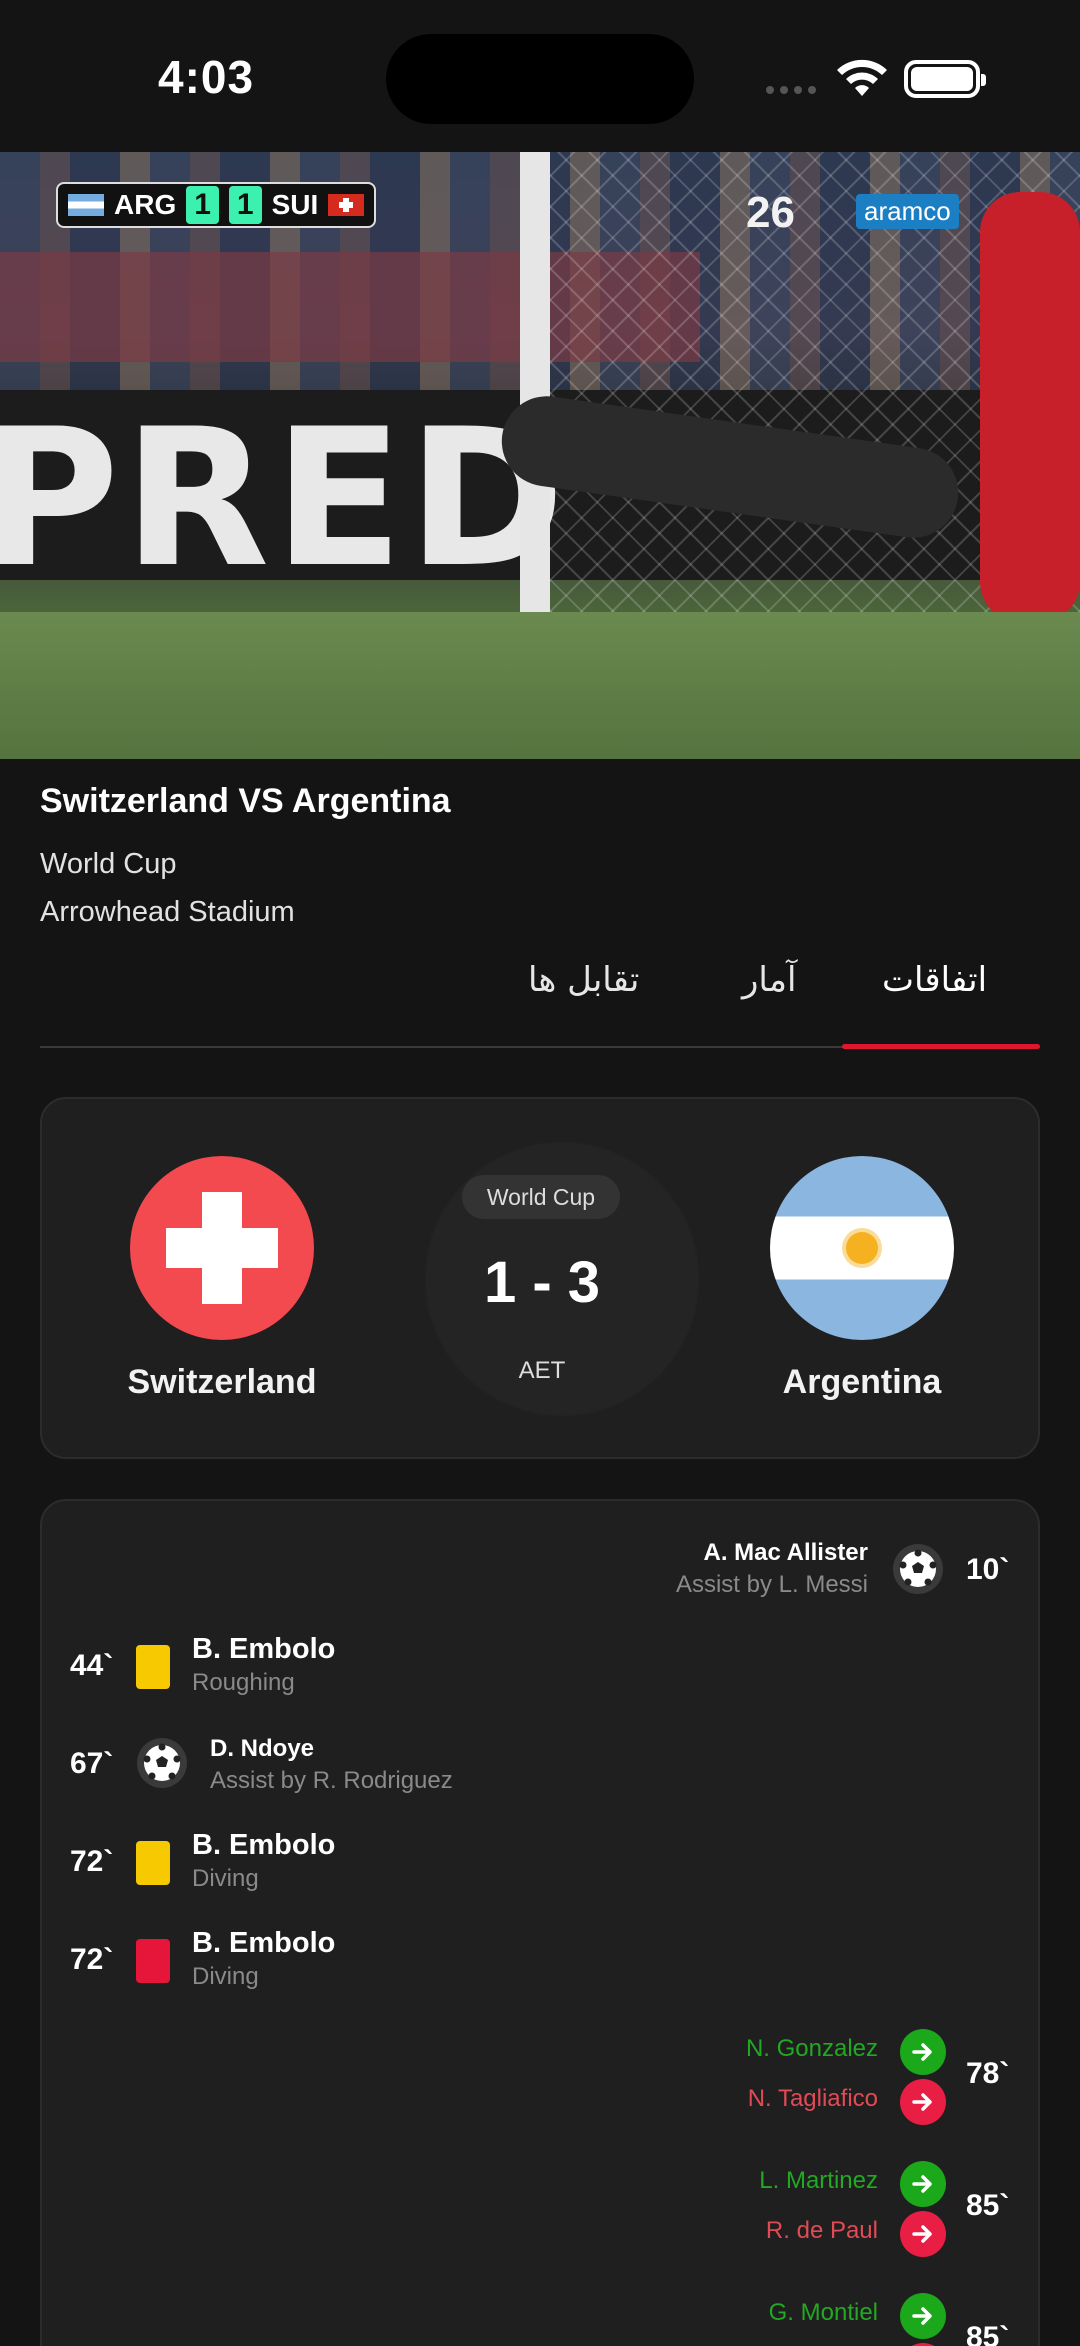 This screenshot has width=1080, height=2346. I want to click on tab-stats: آمار, so click(769, 980).